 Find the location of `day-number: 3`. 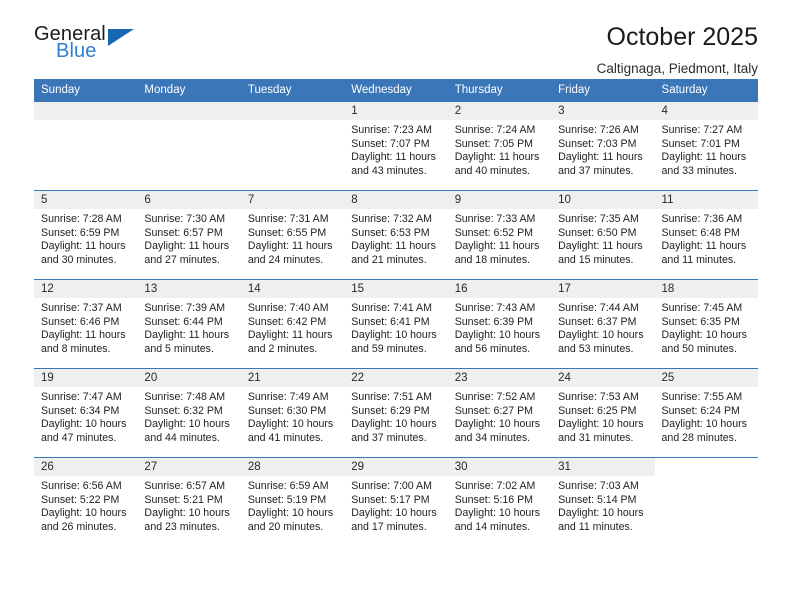

day-number: 3 is located at coordinates (603, 111).